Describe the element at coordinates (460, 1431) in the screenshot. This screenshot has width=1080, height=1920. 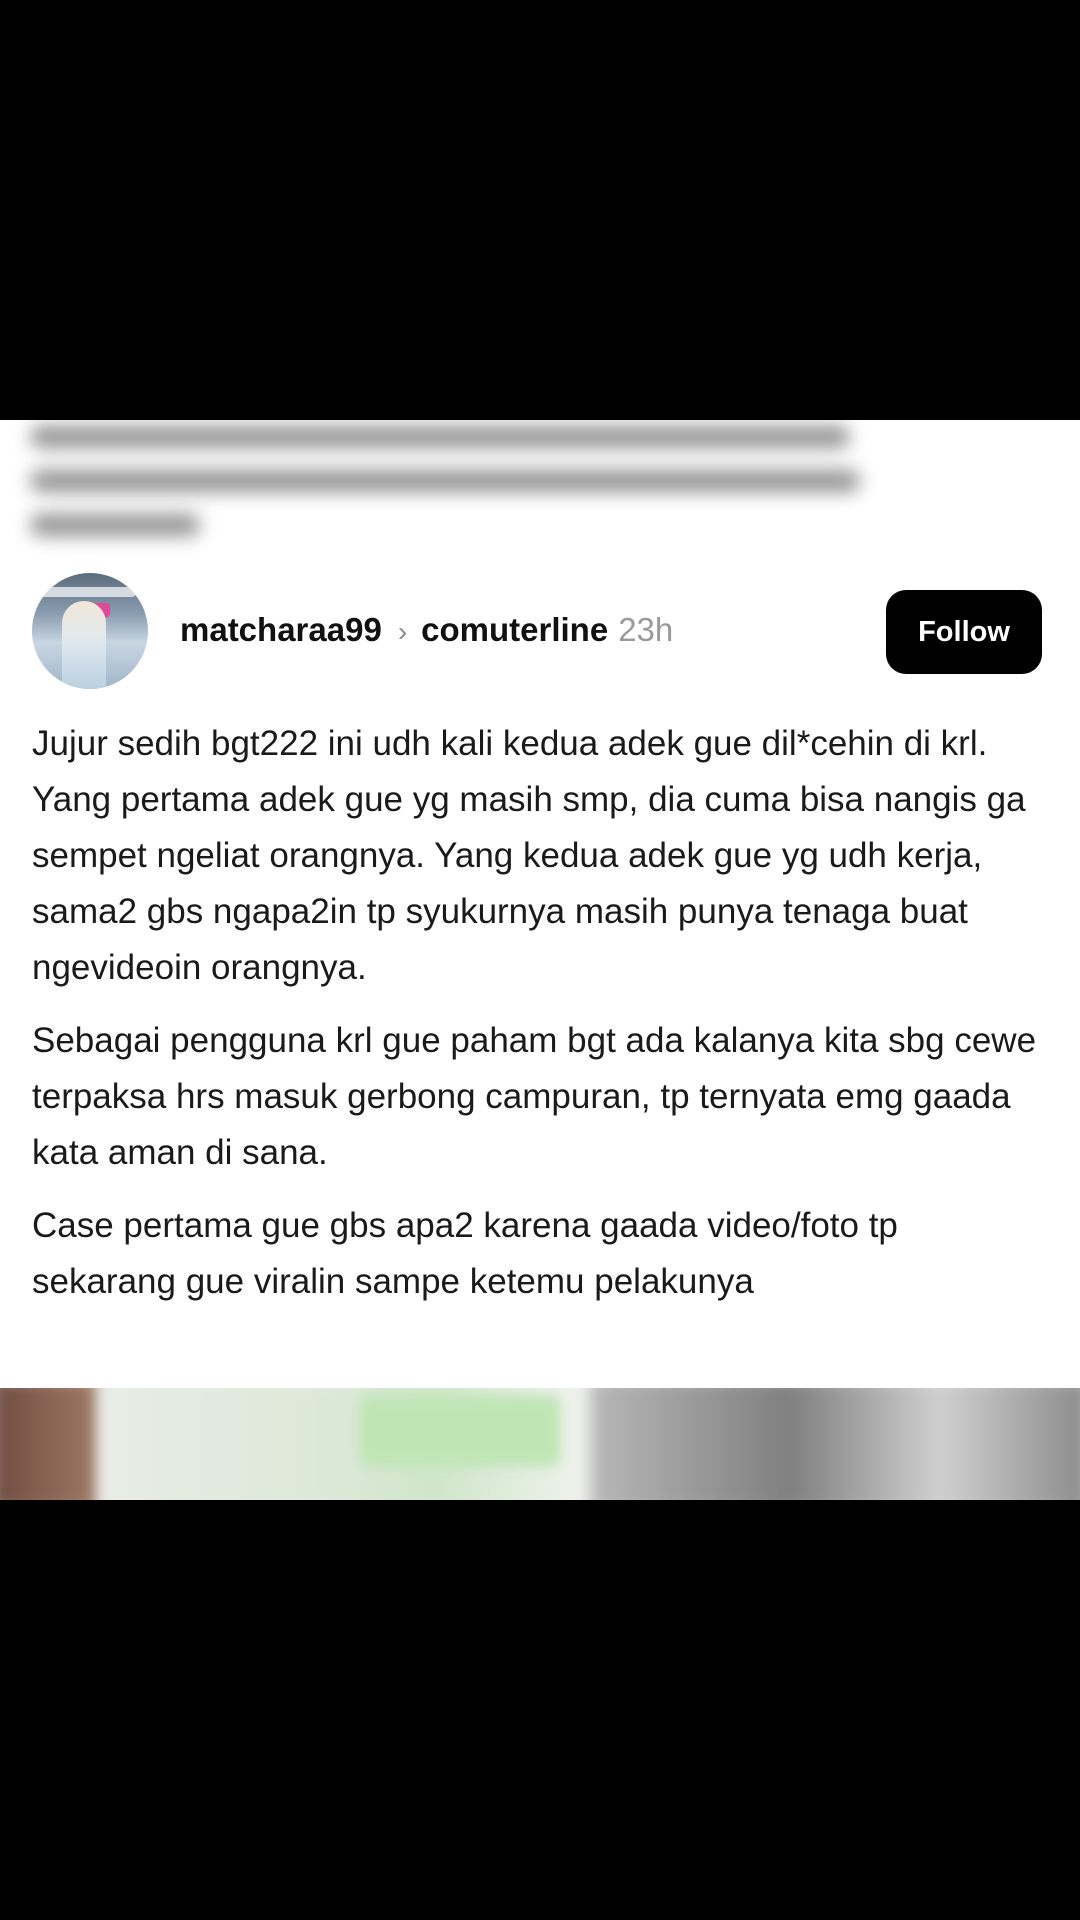
I see `media-chat-bubble-decor` at that location.